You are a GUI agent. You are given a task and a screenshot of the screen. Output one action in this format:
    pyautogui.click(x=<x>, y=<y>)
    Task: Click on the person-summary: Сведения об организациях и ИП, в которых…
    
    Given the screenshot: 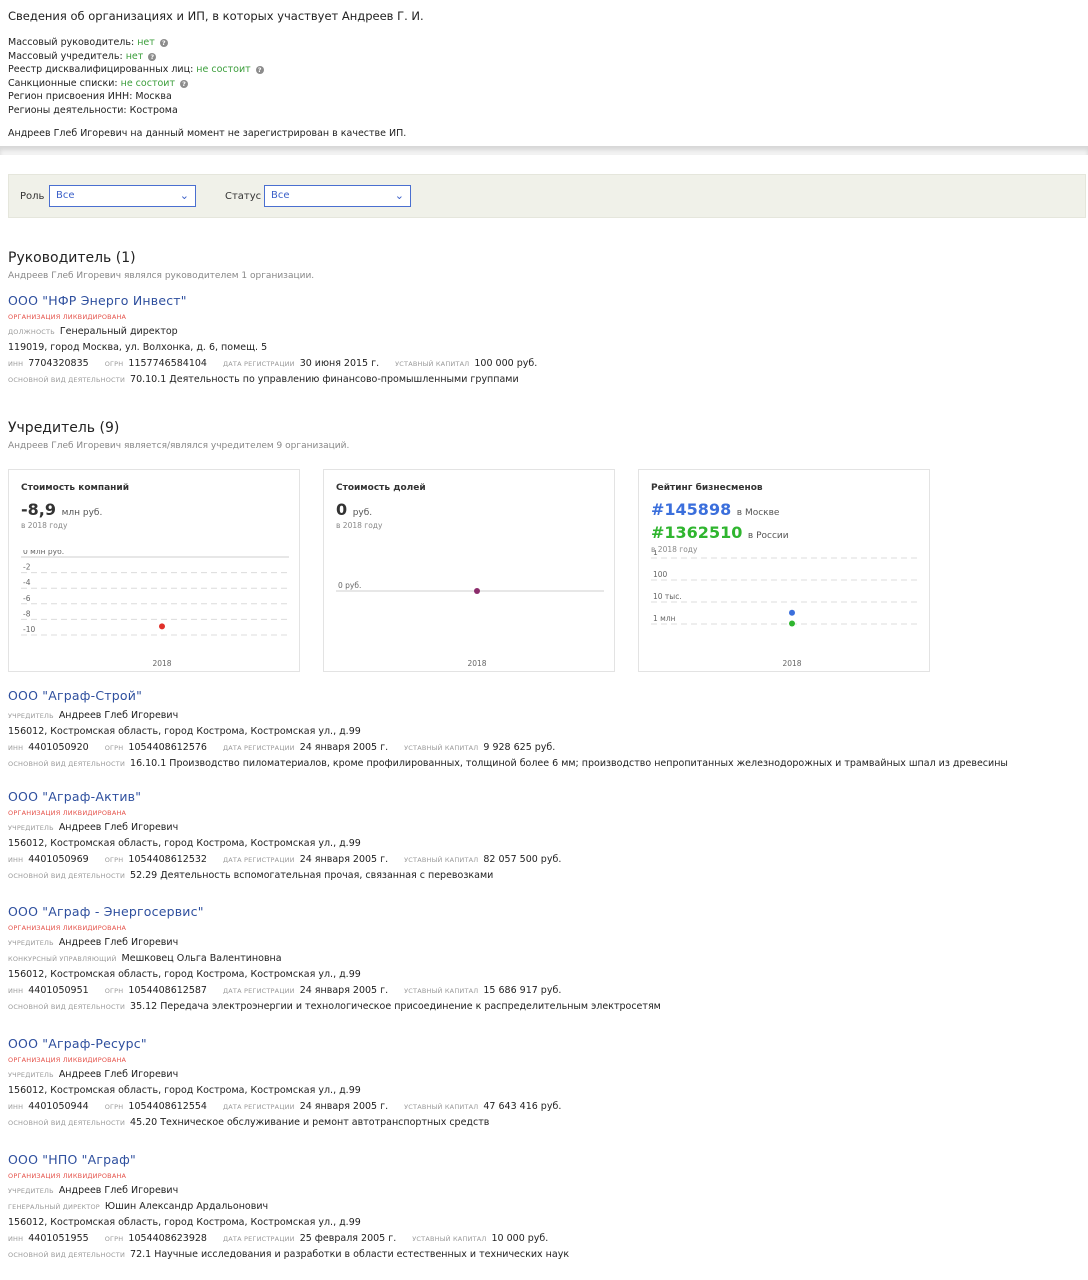 What is the action you would take?
    pyautogui.click(x=544, y=73)
    